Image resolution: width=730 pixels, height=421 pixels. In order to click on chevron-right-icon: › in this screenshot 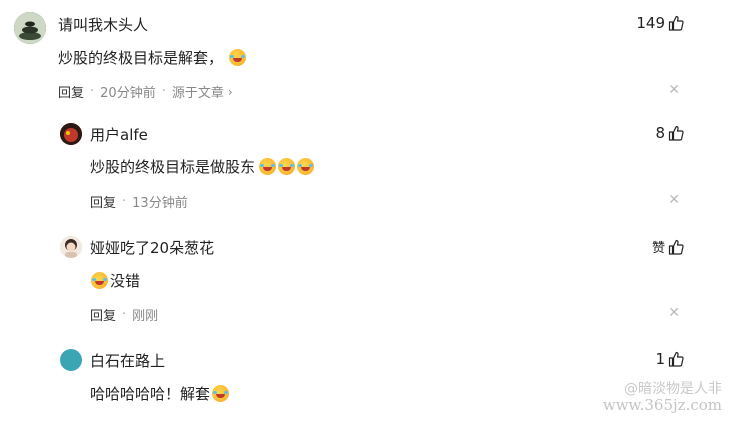, I will do `click(230, 91)`.